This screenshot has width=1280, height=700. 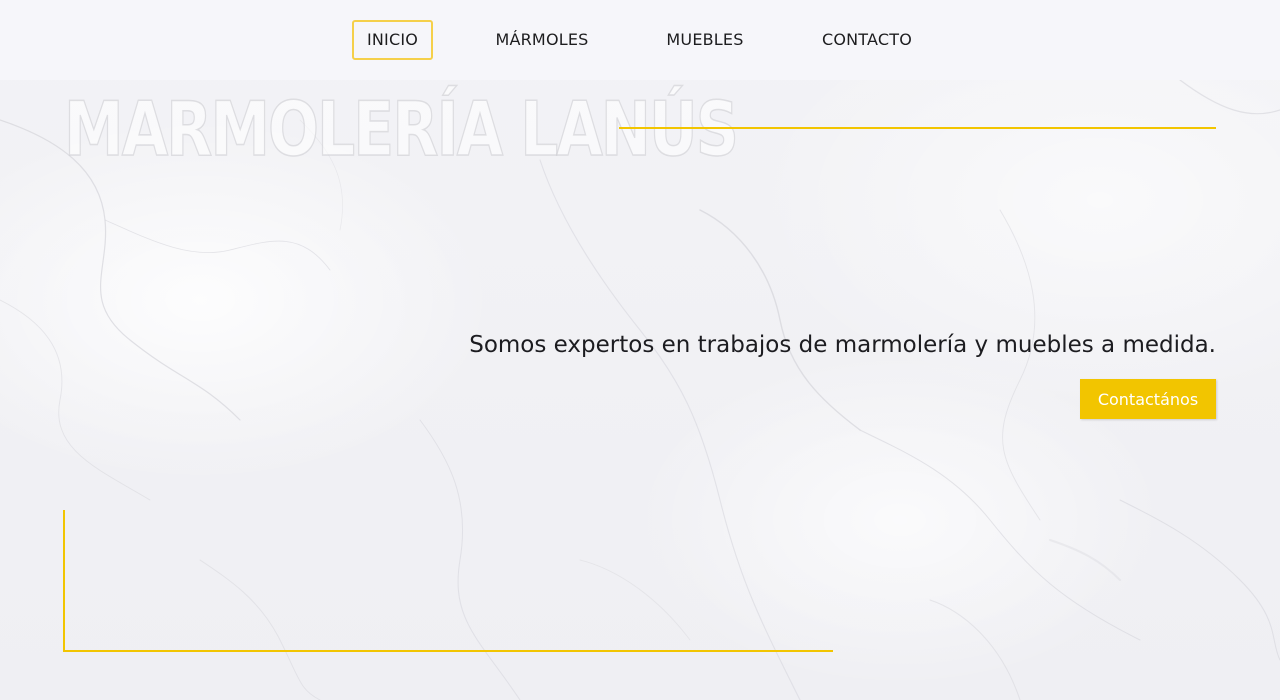 What do you see at coordinates (917, 128) in the screenshot?
I see `title-accent-line` at bounding box center [917, 128].